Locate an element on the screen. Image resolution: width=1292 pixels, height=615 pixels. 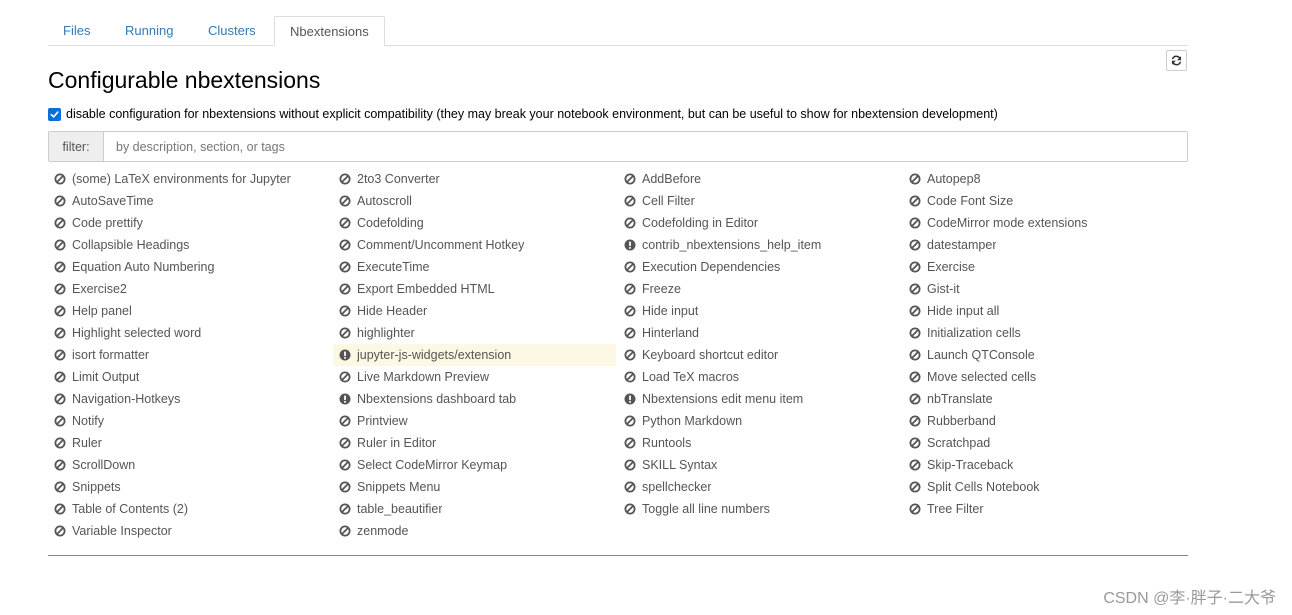
nbextension-item: Gist-it is located at coordinates (1044, 289).